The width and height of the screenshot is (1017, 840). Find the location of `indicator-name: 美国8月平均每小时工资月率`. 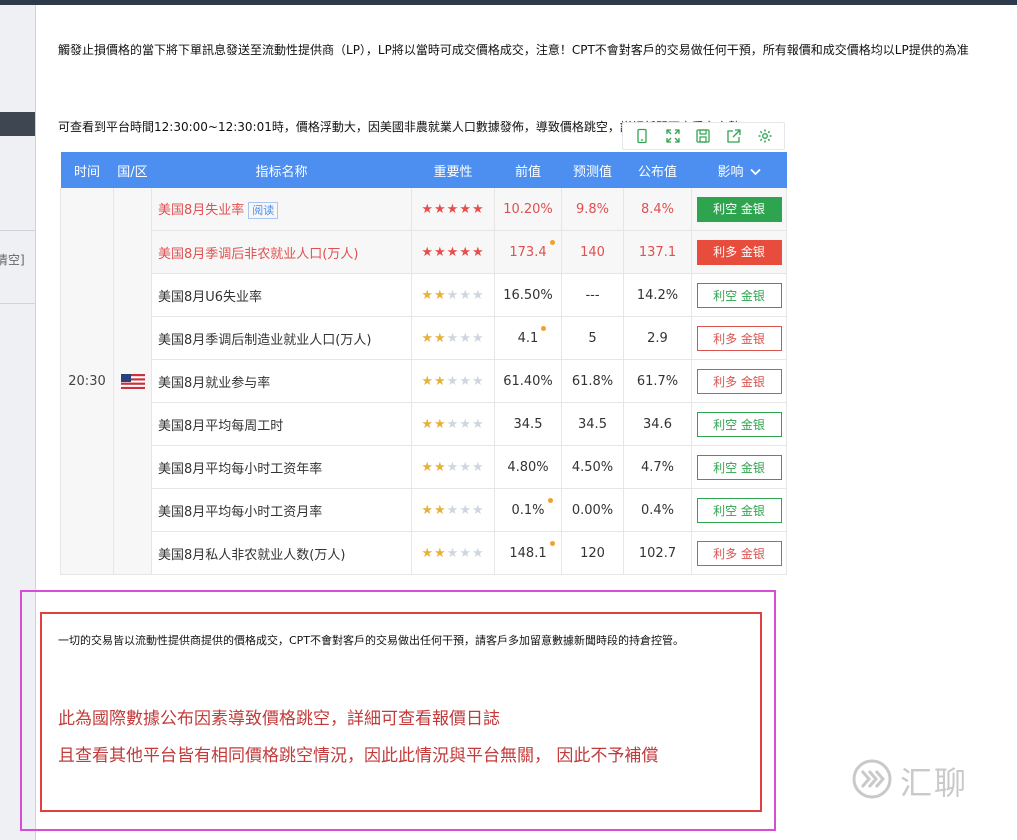

indicator-name: 美国8月平均每小时工资月率 is located at coordinates (281, 510).